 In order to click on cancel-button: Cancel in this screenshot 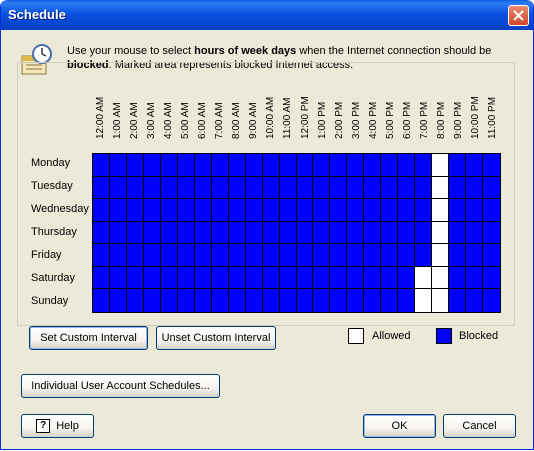, I will do `click(479, 426)`.